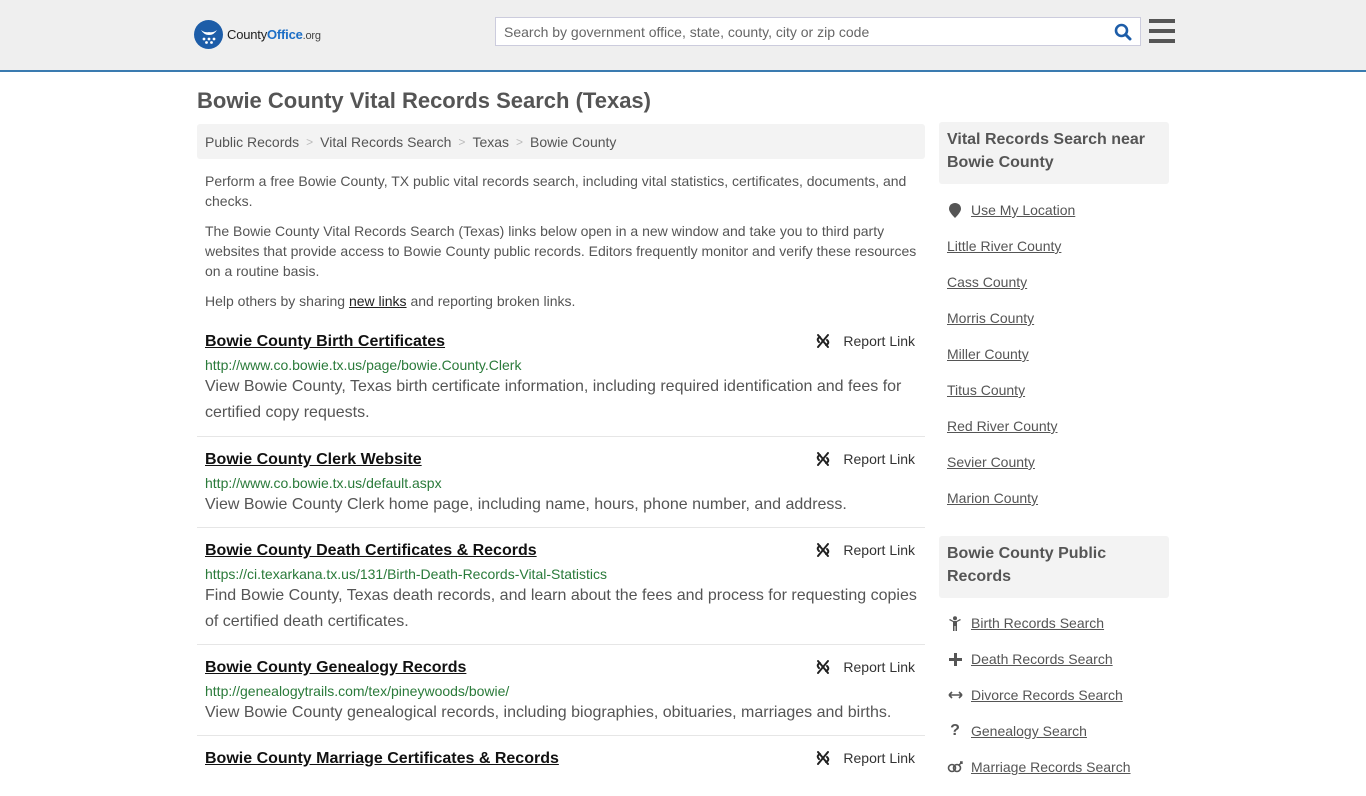  Describe the element at coordinates (1058, 282) in the screenshot. I see `nearby-item: Cass County` at that location.